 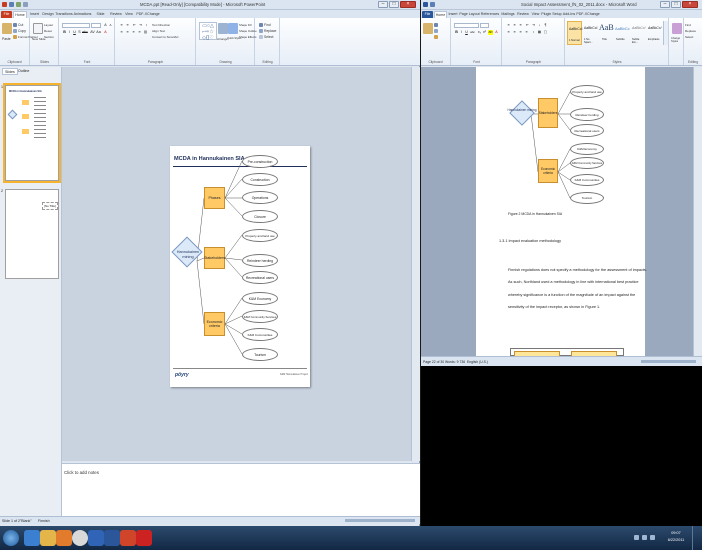 I want to click on tab-insert: Insert, so click(x=34, y=14).